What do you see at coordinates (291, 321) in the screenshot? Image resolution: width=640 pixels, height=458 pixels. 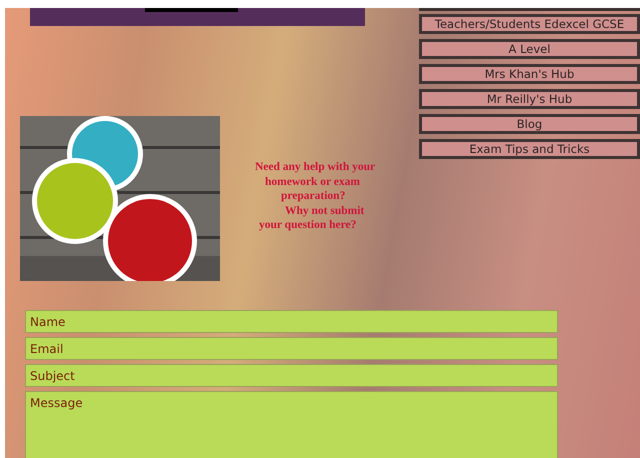 I see `input-field: Name` at bounding box center [291, 321].